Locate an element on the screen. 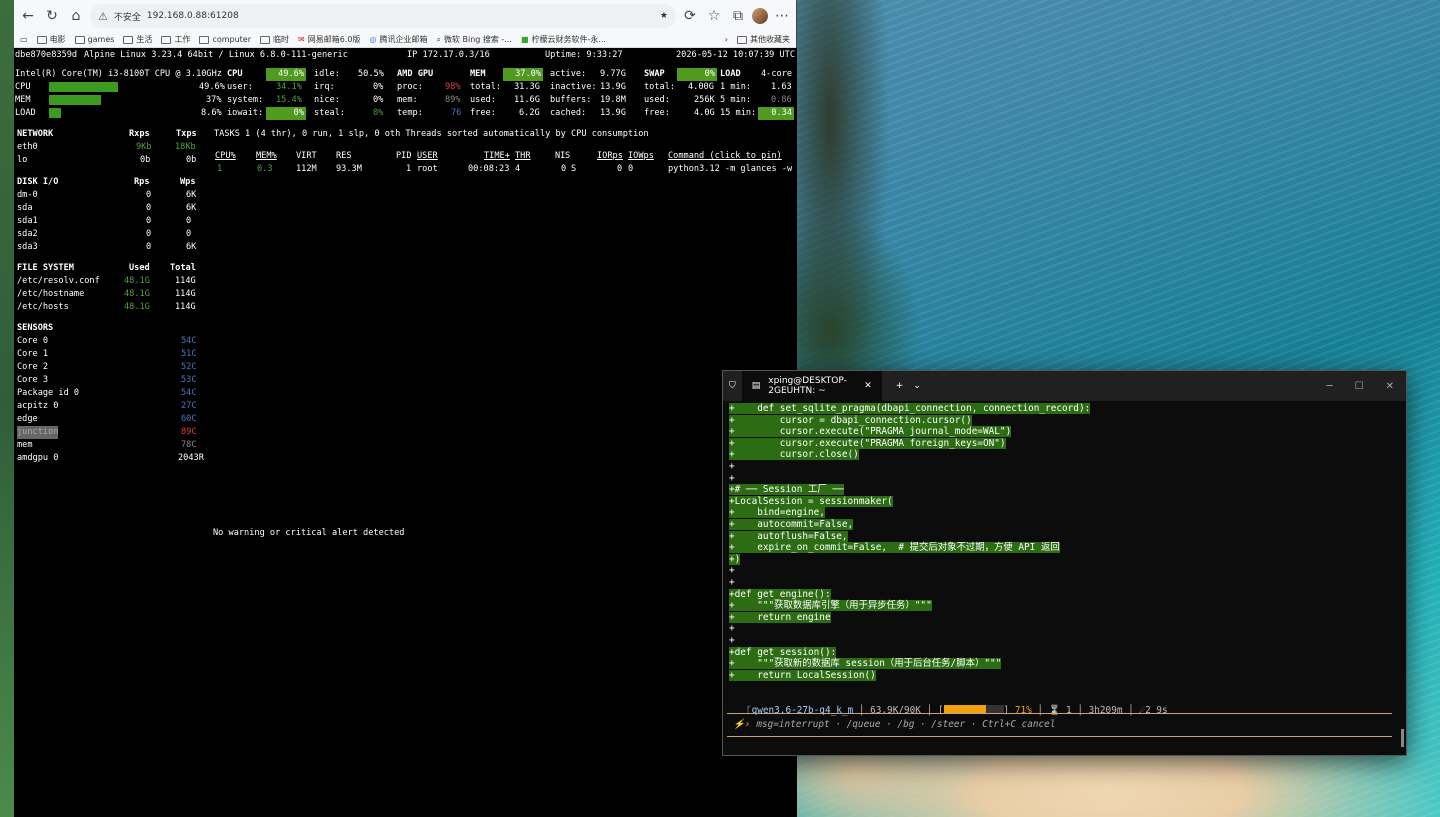  code-line-text: +) is located at coordinates (735, 559).